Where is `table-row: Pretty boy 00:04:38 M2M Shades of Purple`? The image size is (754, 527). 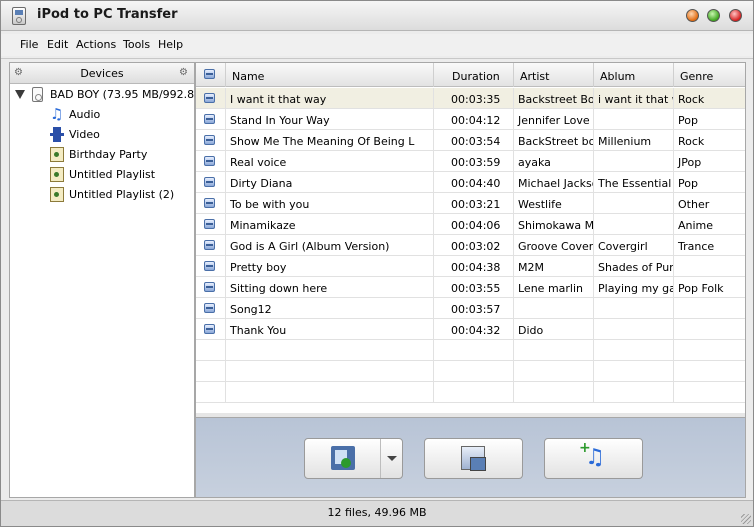
table-row: Pretty boy 00:04:38 M2M Shades of Purple is located at coordinates (470, 266).